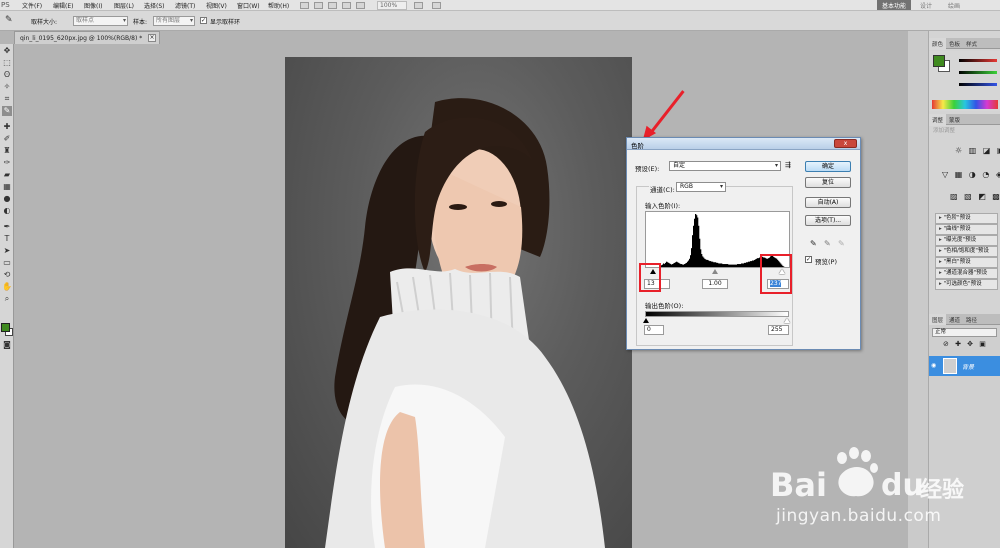 The width and height of the screenshot is (1000, 548). Describe the element at coordinates (715, 284) in the screenshot. I see `input-gamma-field: 1.00` at that location.